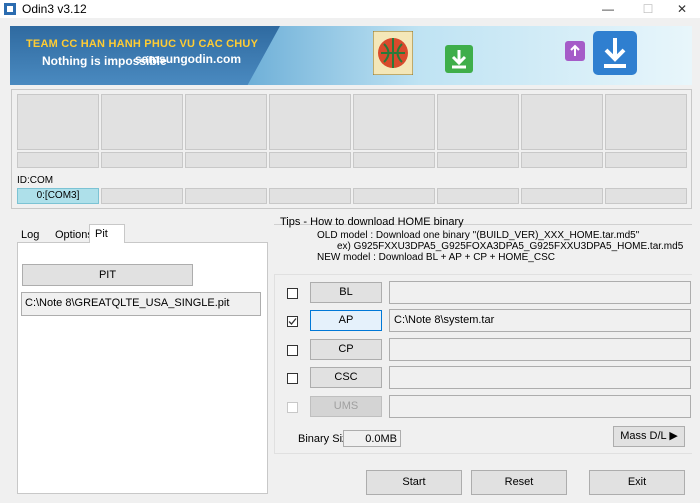  Describe the element at coordinates (372, 222) in the screenshot. I see `tips-title: Tips - How to download HOME binary` at that location.